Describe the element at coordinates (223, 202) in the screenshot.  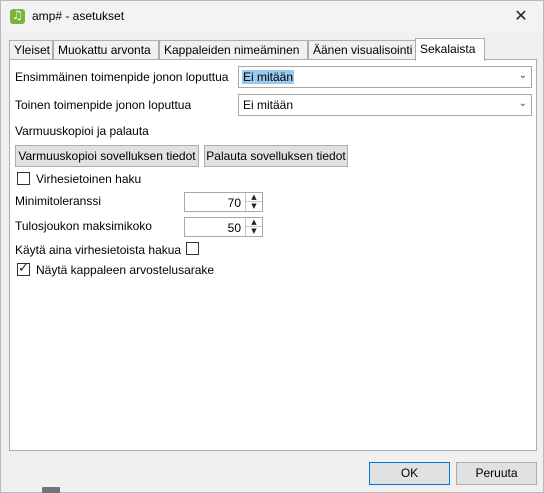
I see `min-tolerance-stepper: 70 ▲ ▼` at that location.